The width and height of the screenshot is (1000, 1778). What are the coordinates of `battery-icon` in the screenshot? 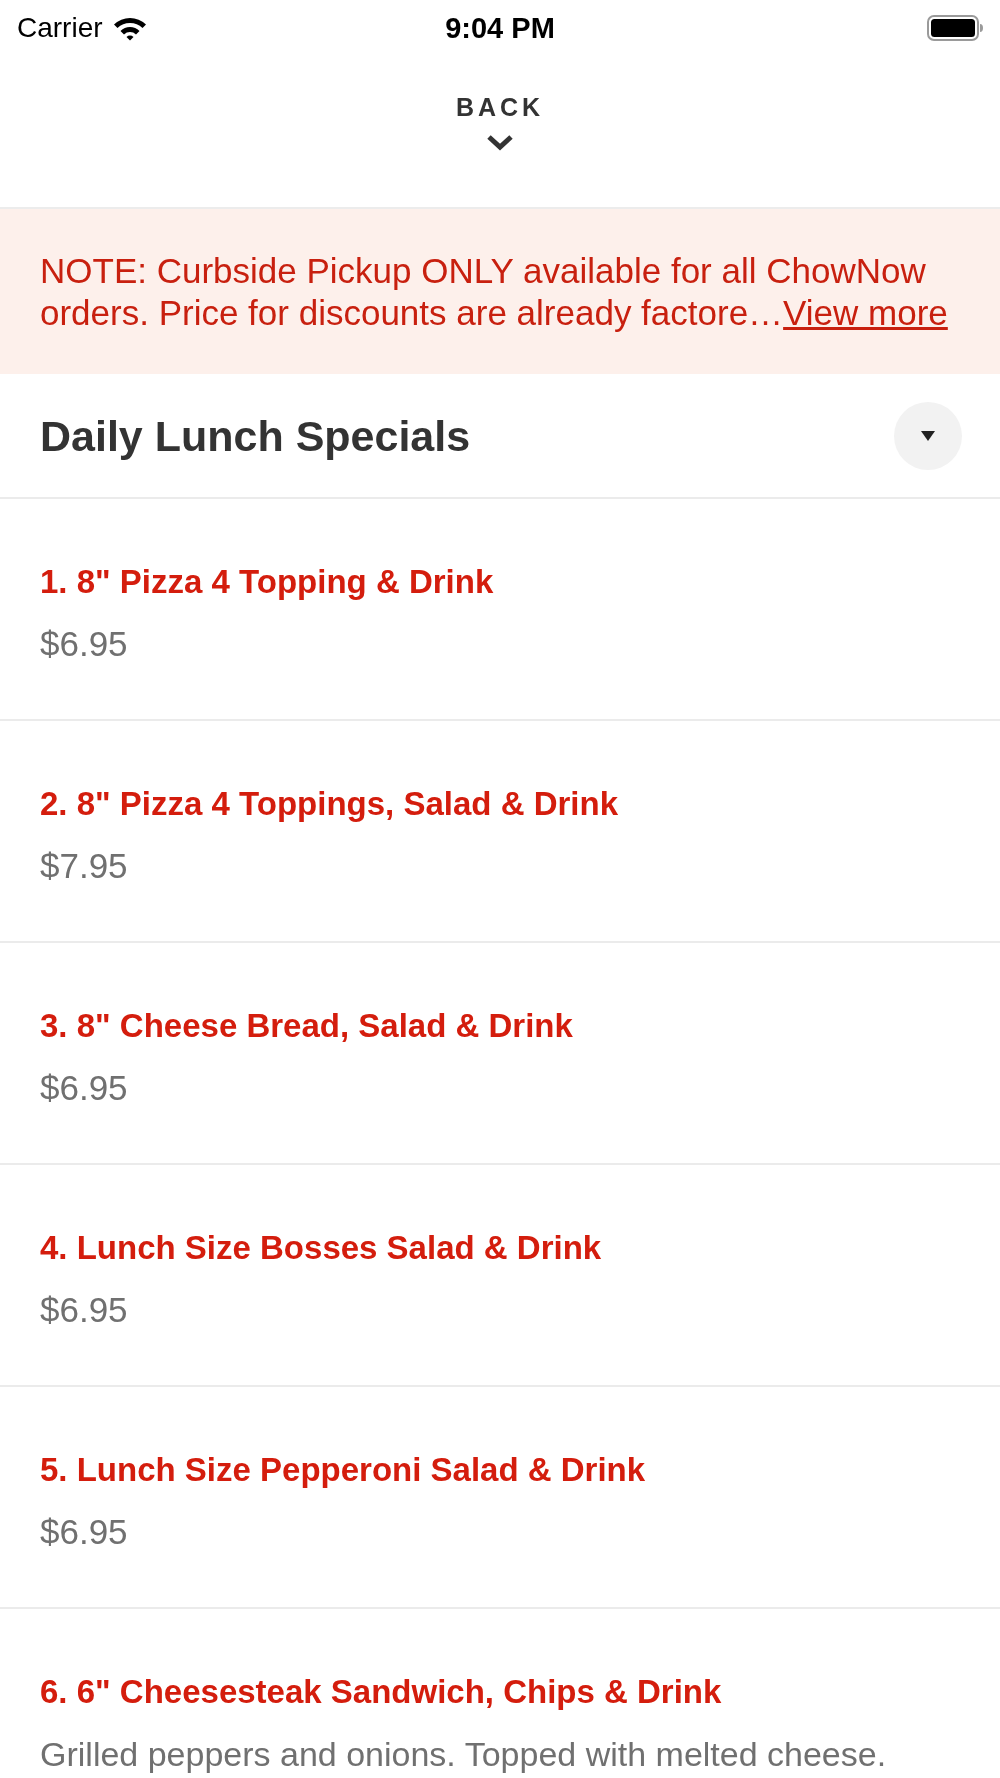 It's located at (955, 28).